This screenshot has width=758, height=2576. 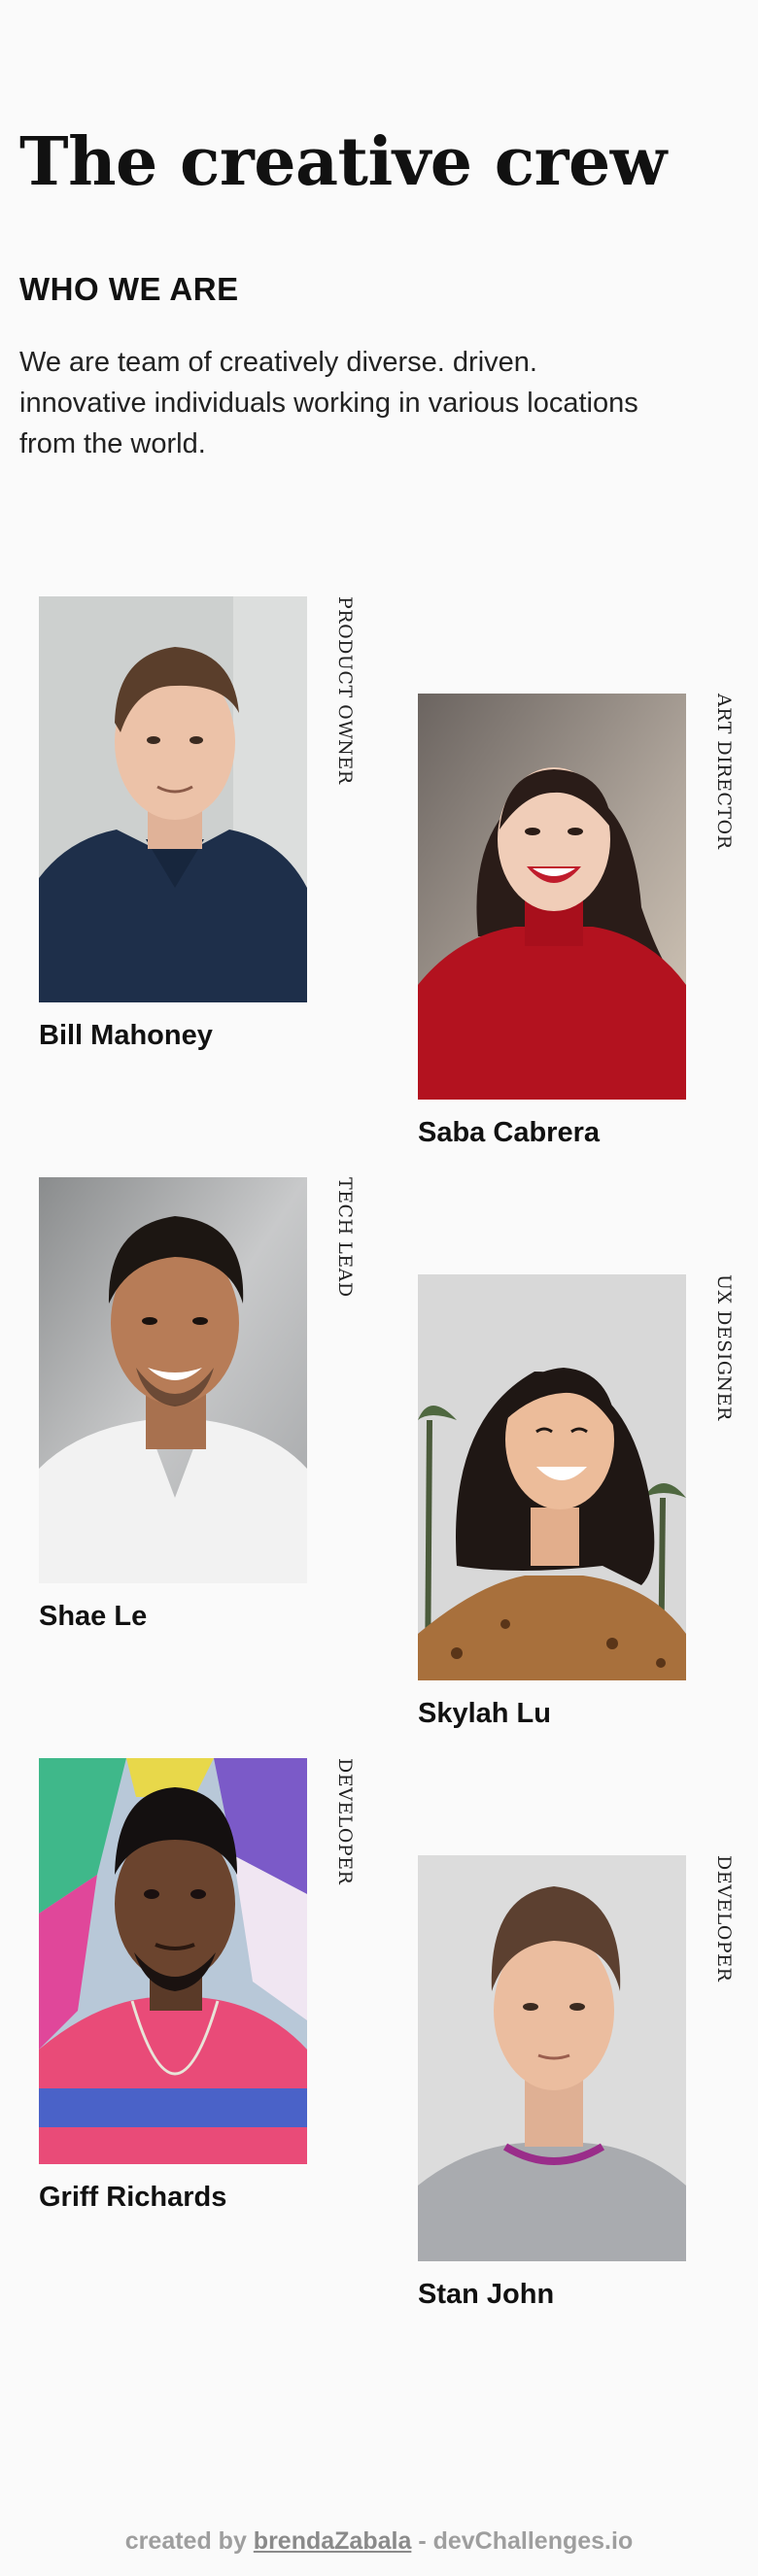 What do you see at coordinates (333, 2541) in the screenshot?
I see `author-link: brendaZabala` at bounding box center [333, 2541].